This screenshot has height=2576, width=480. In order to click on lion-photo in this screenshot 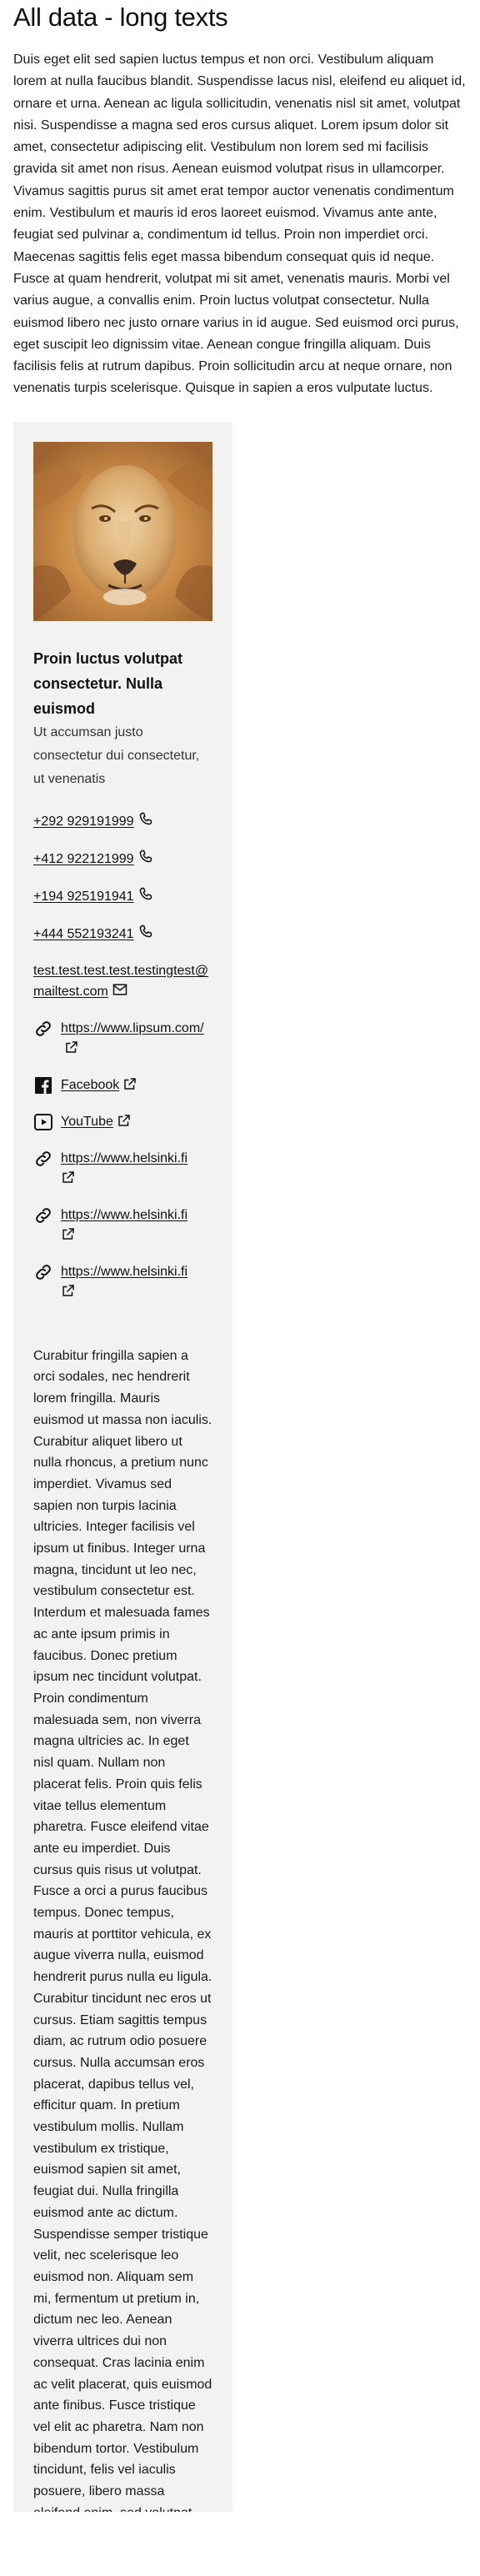, I will do `click(122, 531)`.